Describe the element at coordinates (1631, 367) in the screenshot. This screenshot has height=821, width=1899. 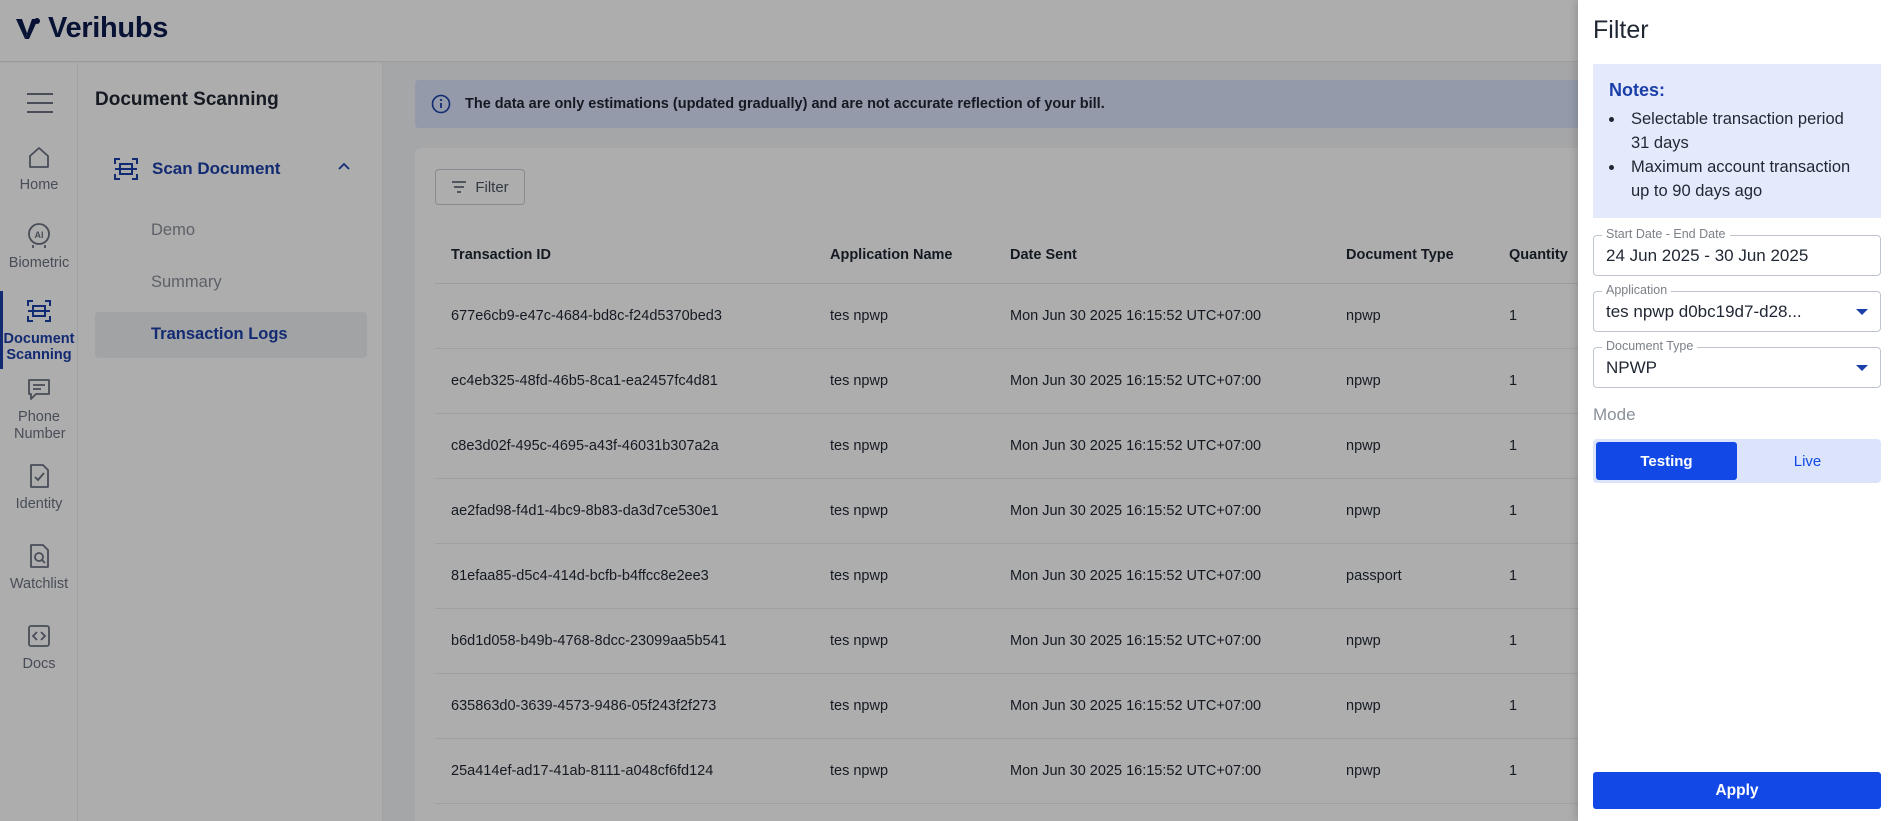
I see `document-type-value: NPWP` at that location.